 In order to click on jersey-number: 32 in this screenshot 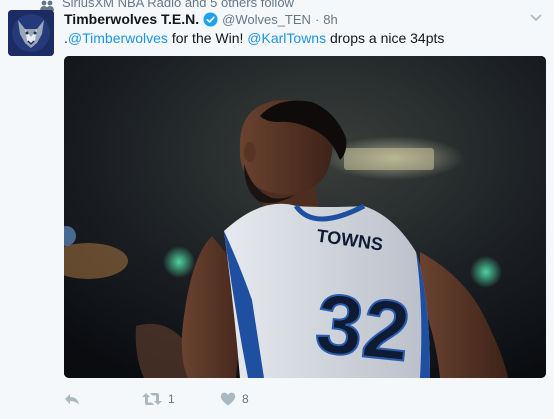, I will do `click(363, 327)`.